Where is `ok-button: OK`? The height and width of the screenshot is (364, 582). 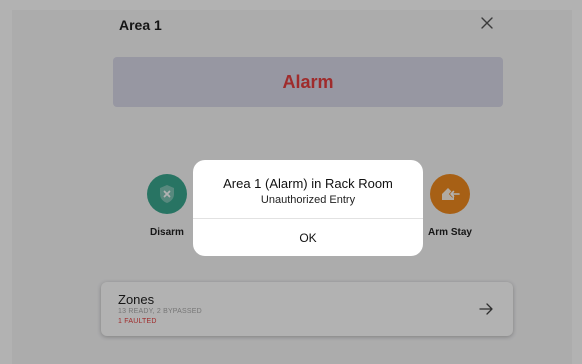
ok-button: OK is located at coordinates (308, 237).